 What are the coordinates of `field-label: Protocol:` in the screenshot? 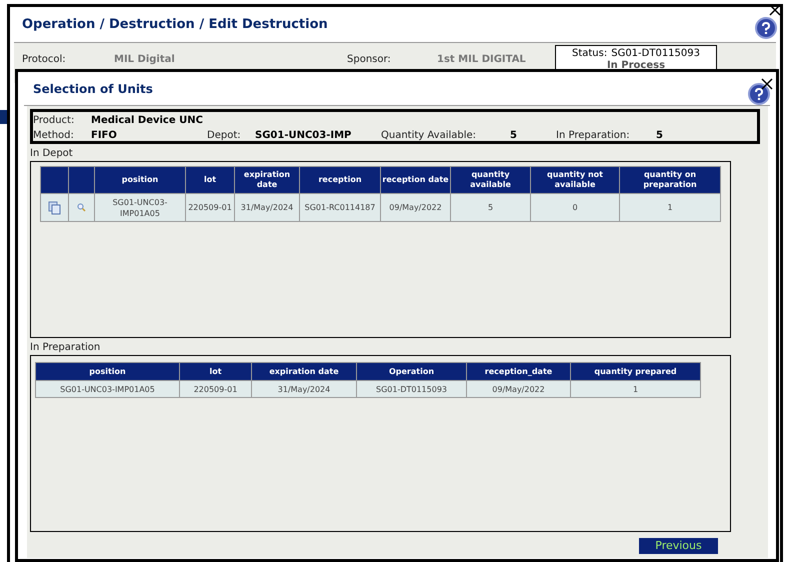 It's located at (44, 60).